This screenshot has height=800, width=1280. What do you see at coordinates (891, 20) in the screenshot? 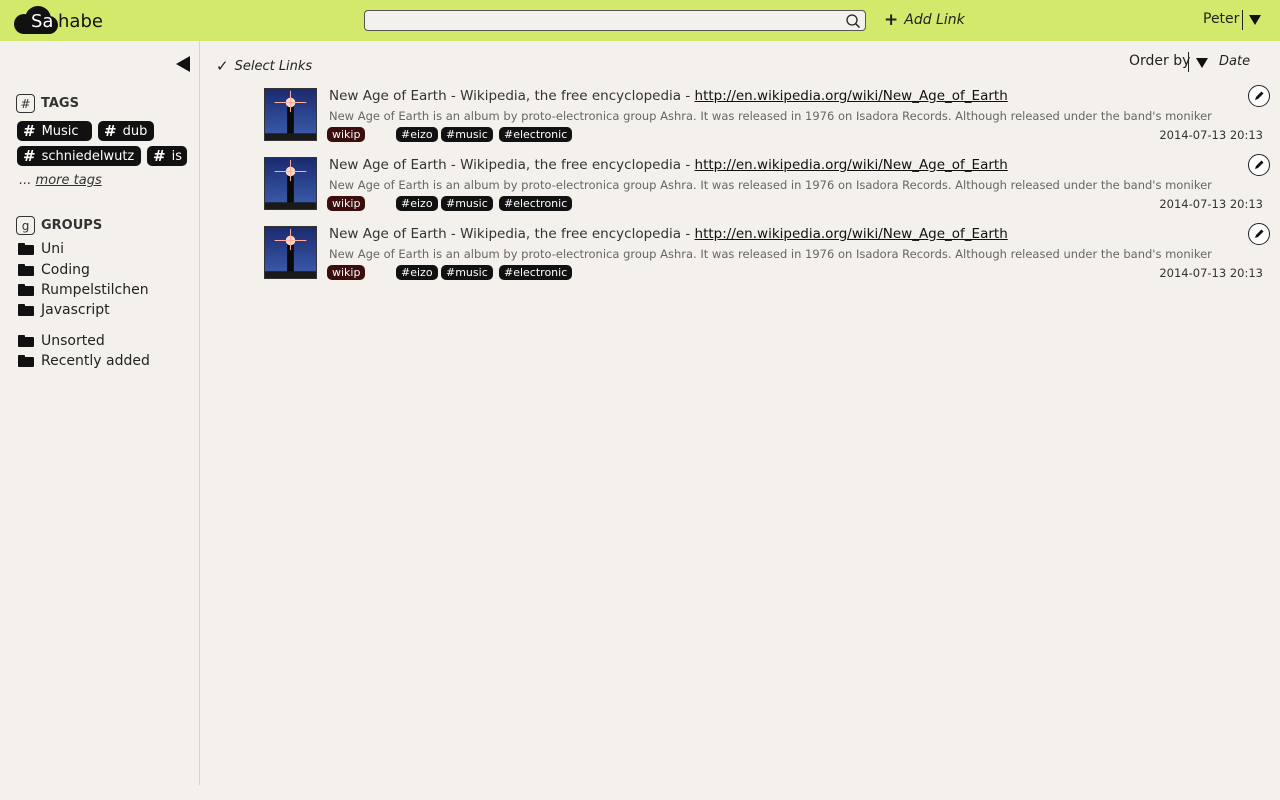
I see `plus-icon: +` at bounding box center [891, 20].